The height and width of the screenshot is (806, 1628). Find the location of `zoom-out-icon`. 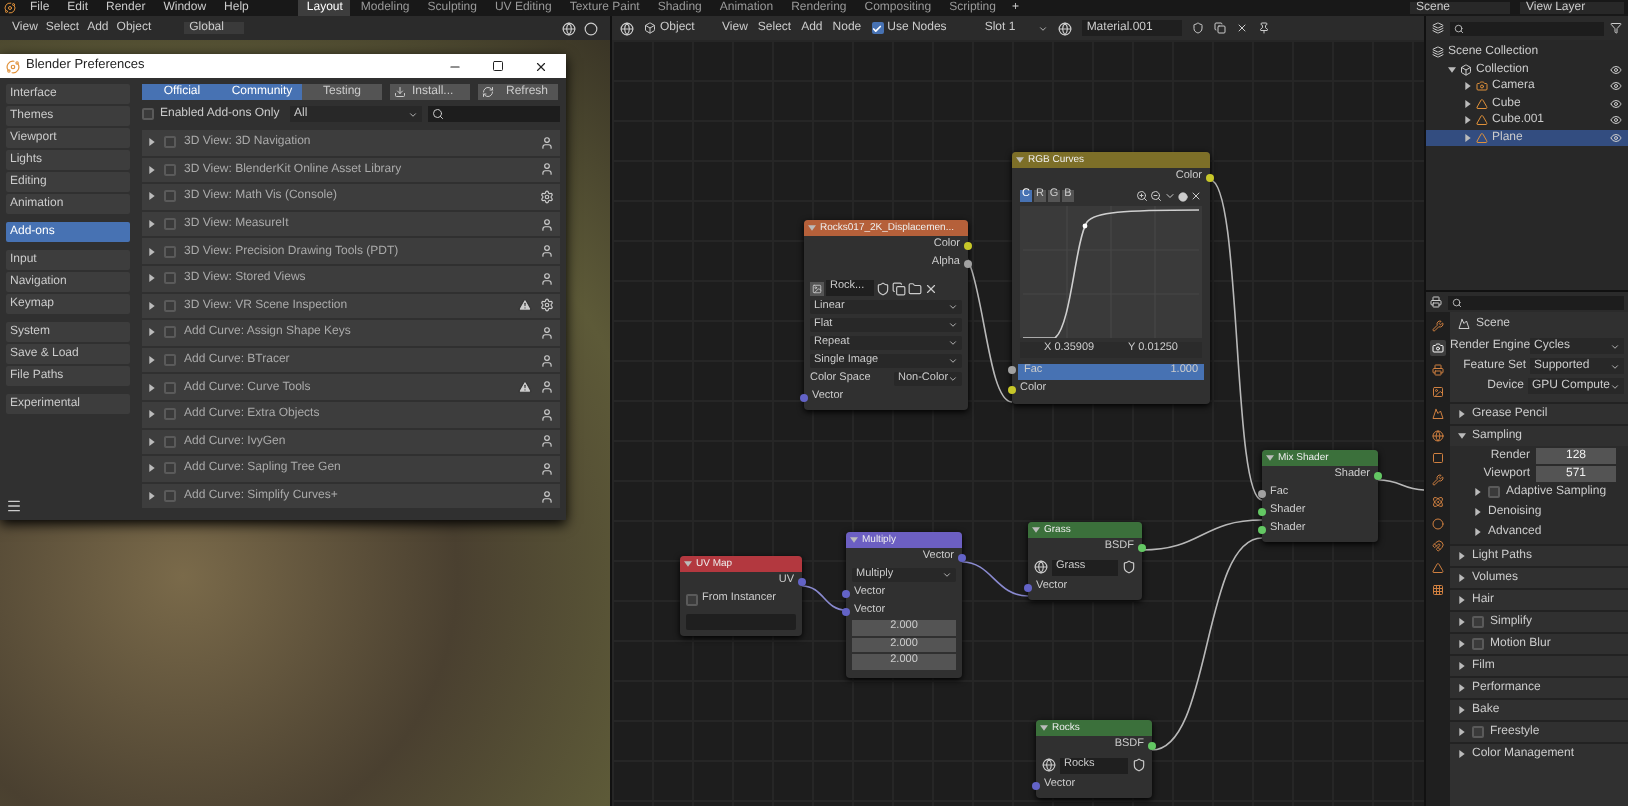

zoom-out-icon is located at coordinates (1156, 196).